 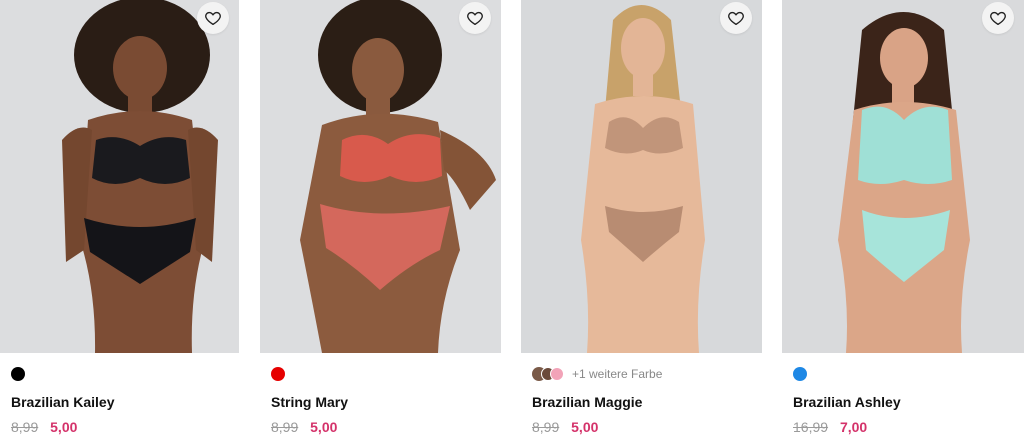 I want to click on color-swatches: +1 weitere Farbe, so click(x=597, y=374).